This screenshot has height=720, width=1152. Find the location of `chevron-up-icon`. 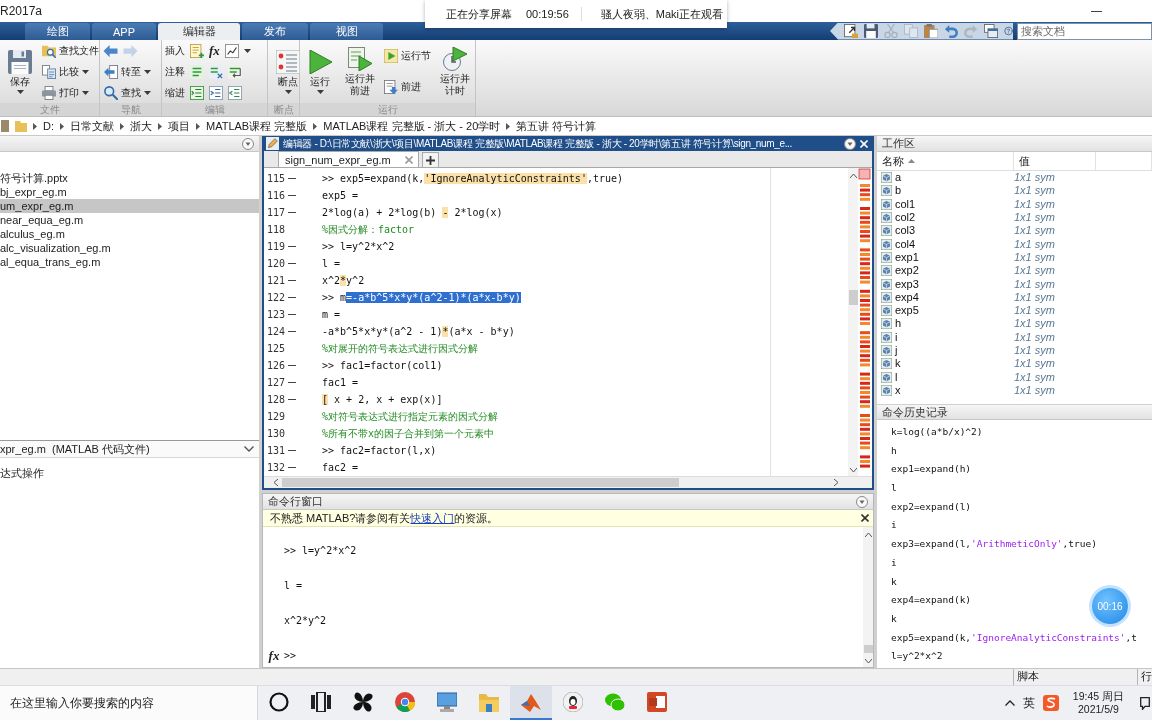

chevron-up-icon is located at coordinates (1009, 703).